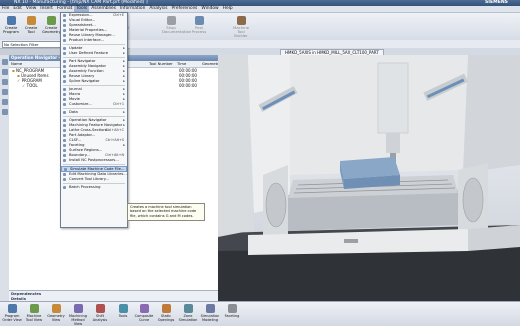 This screenshot has width=520, height=326. What do you see at coordinates (17, 9) in the screenshot?
I see `menu-edit: Edit` at bounding box center [17, 9].